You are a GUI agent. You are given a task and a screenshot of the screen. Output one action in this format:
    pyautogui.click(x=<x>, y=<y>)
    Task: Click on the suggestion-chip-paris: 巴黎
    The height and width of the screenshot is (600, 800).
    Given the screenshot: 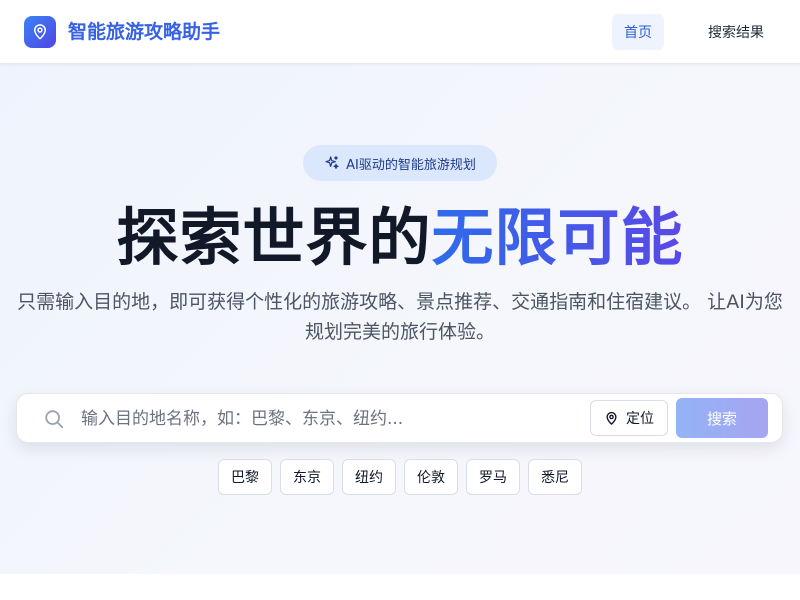 What is the action you would take?
    pyautogui.click(x=245, y=477)
    